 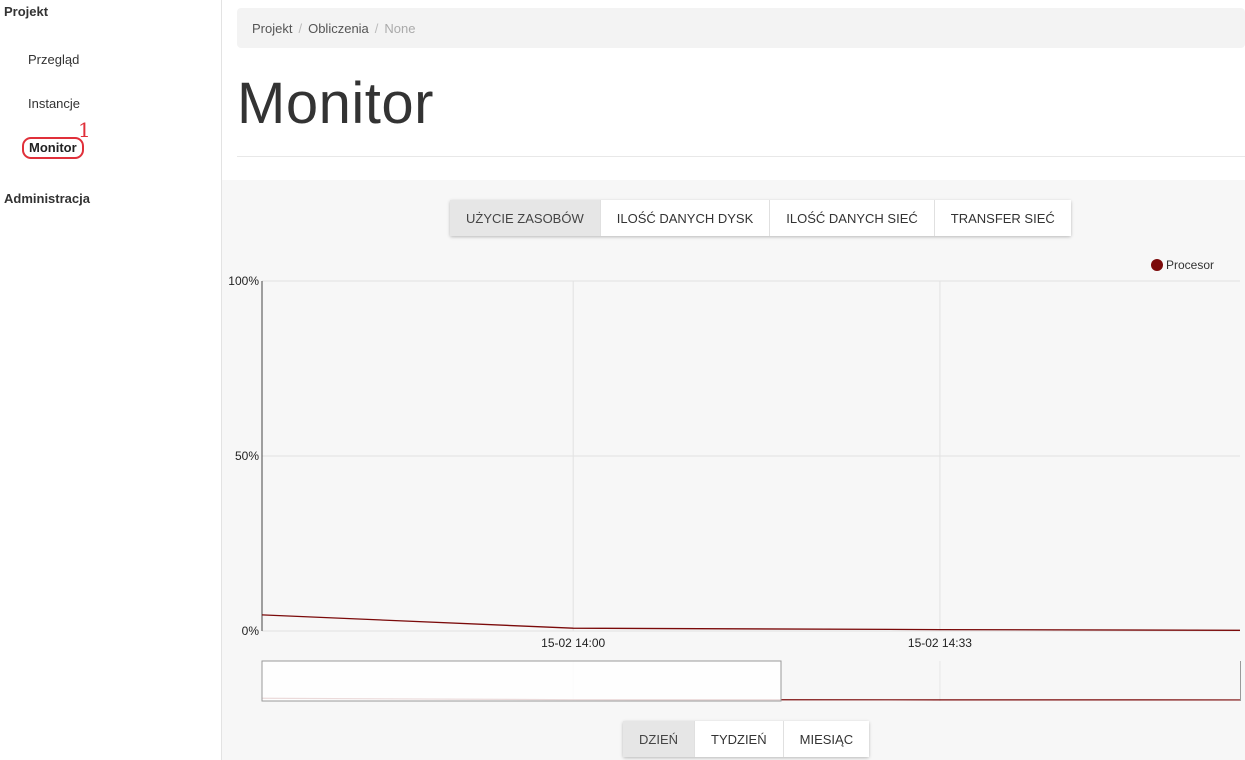 I want to click on range-miesiac-button: MIESIĄC, so click(x=826, y=739).